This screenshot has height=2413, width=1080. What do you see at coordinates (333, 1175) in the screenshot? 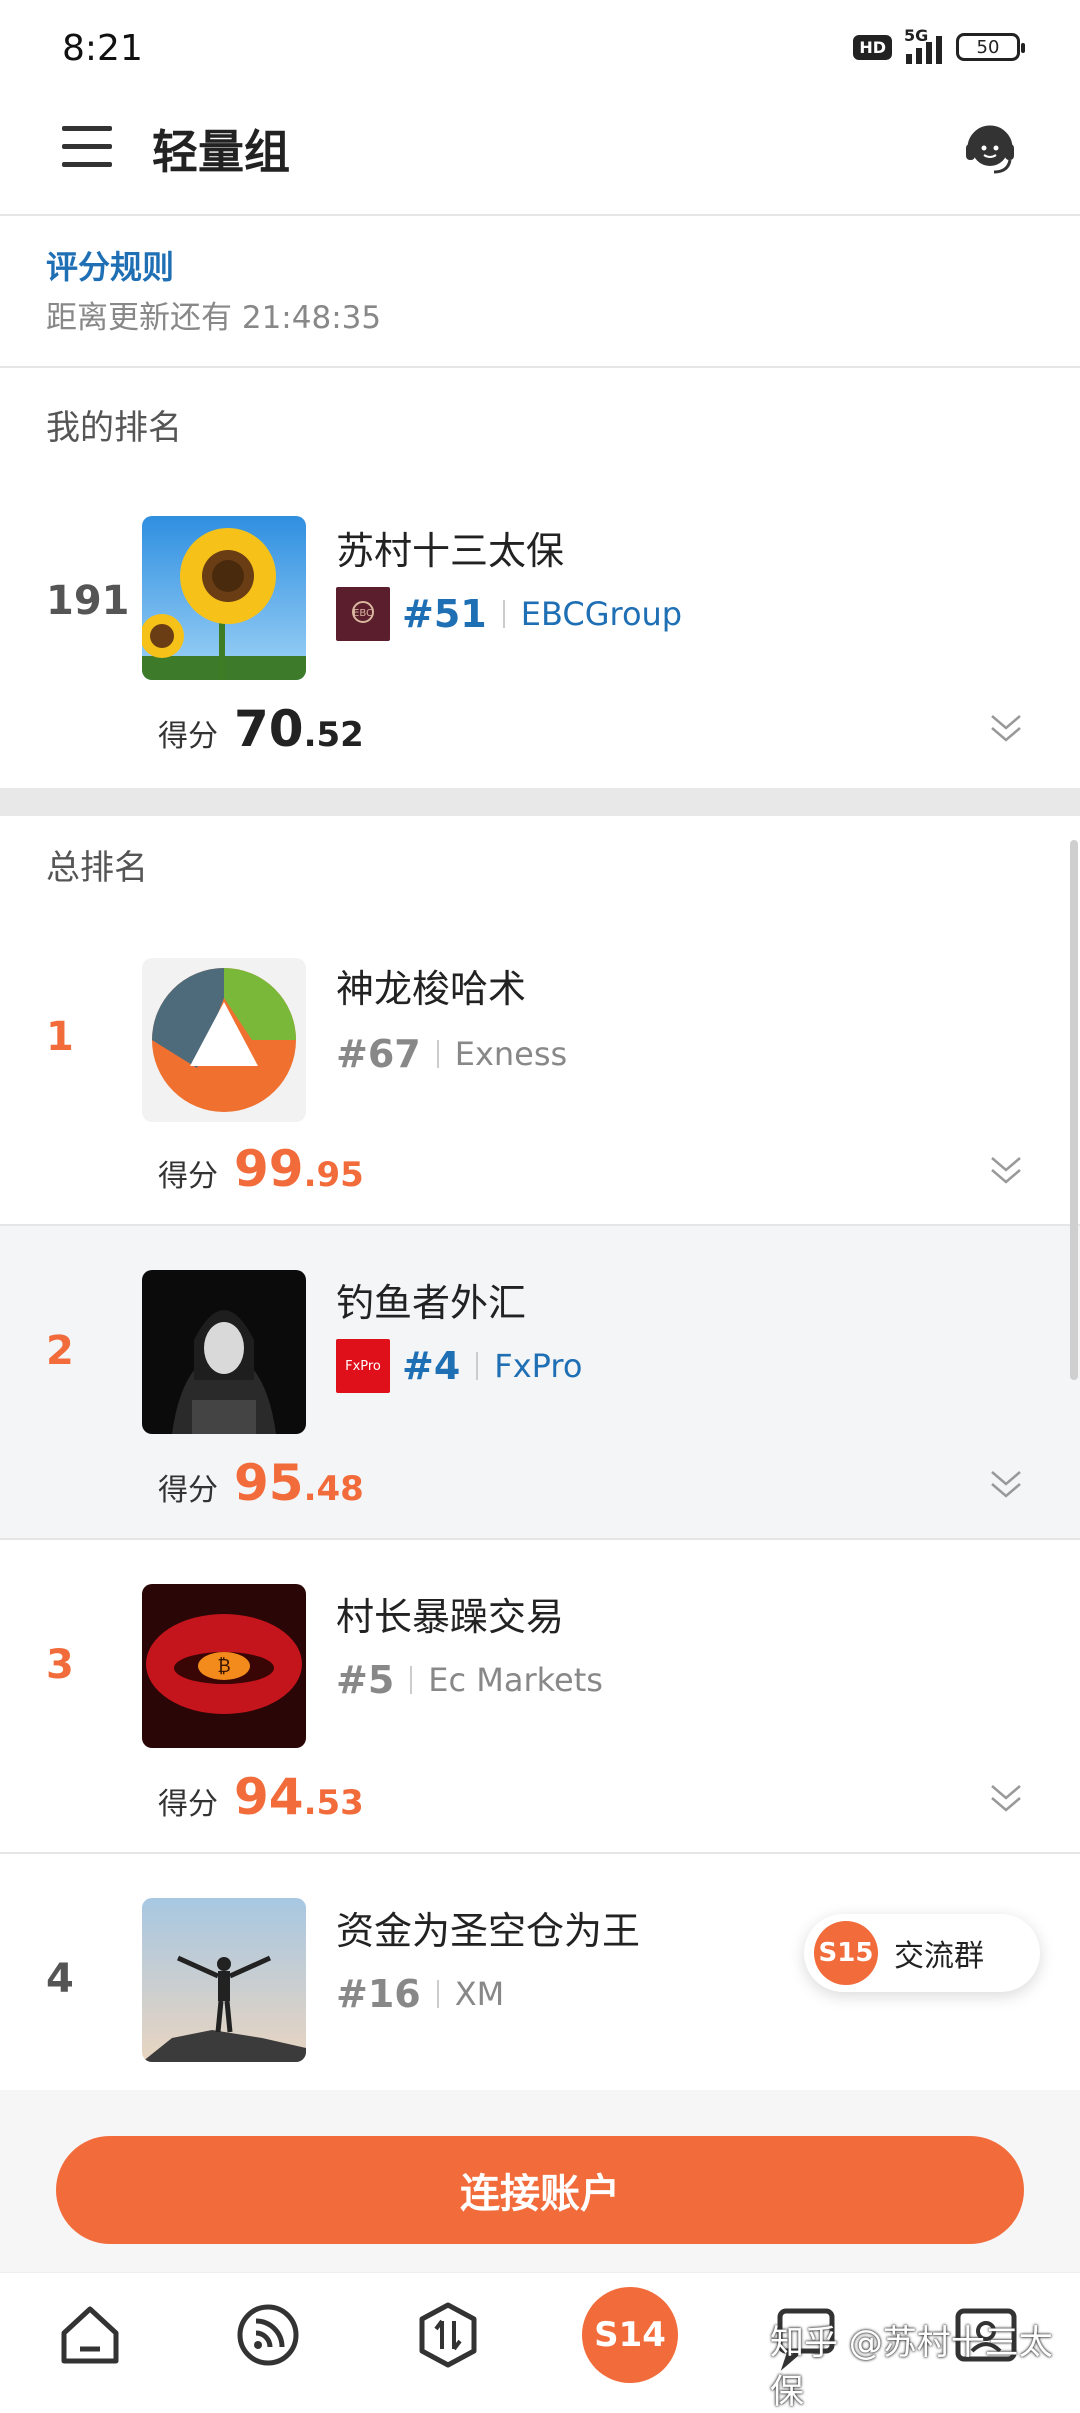
I see `score-decimal: .95` at bounding box center [333, 1175].